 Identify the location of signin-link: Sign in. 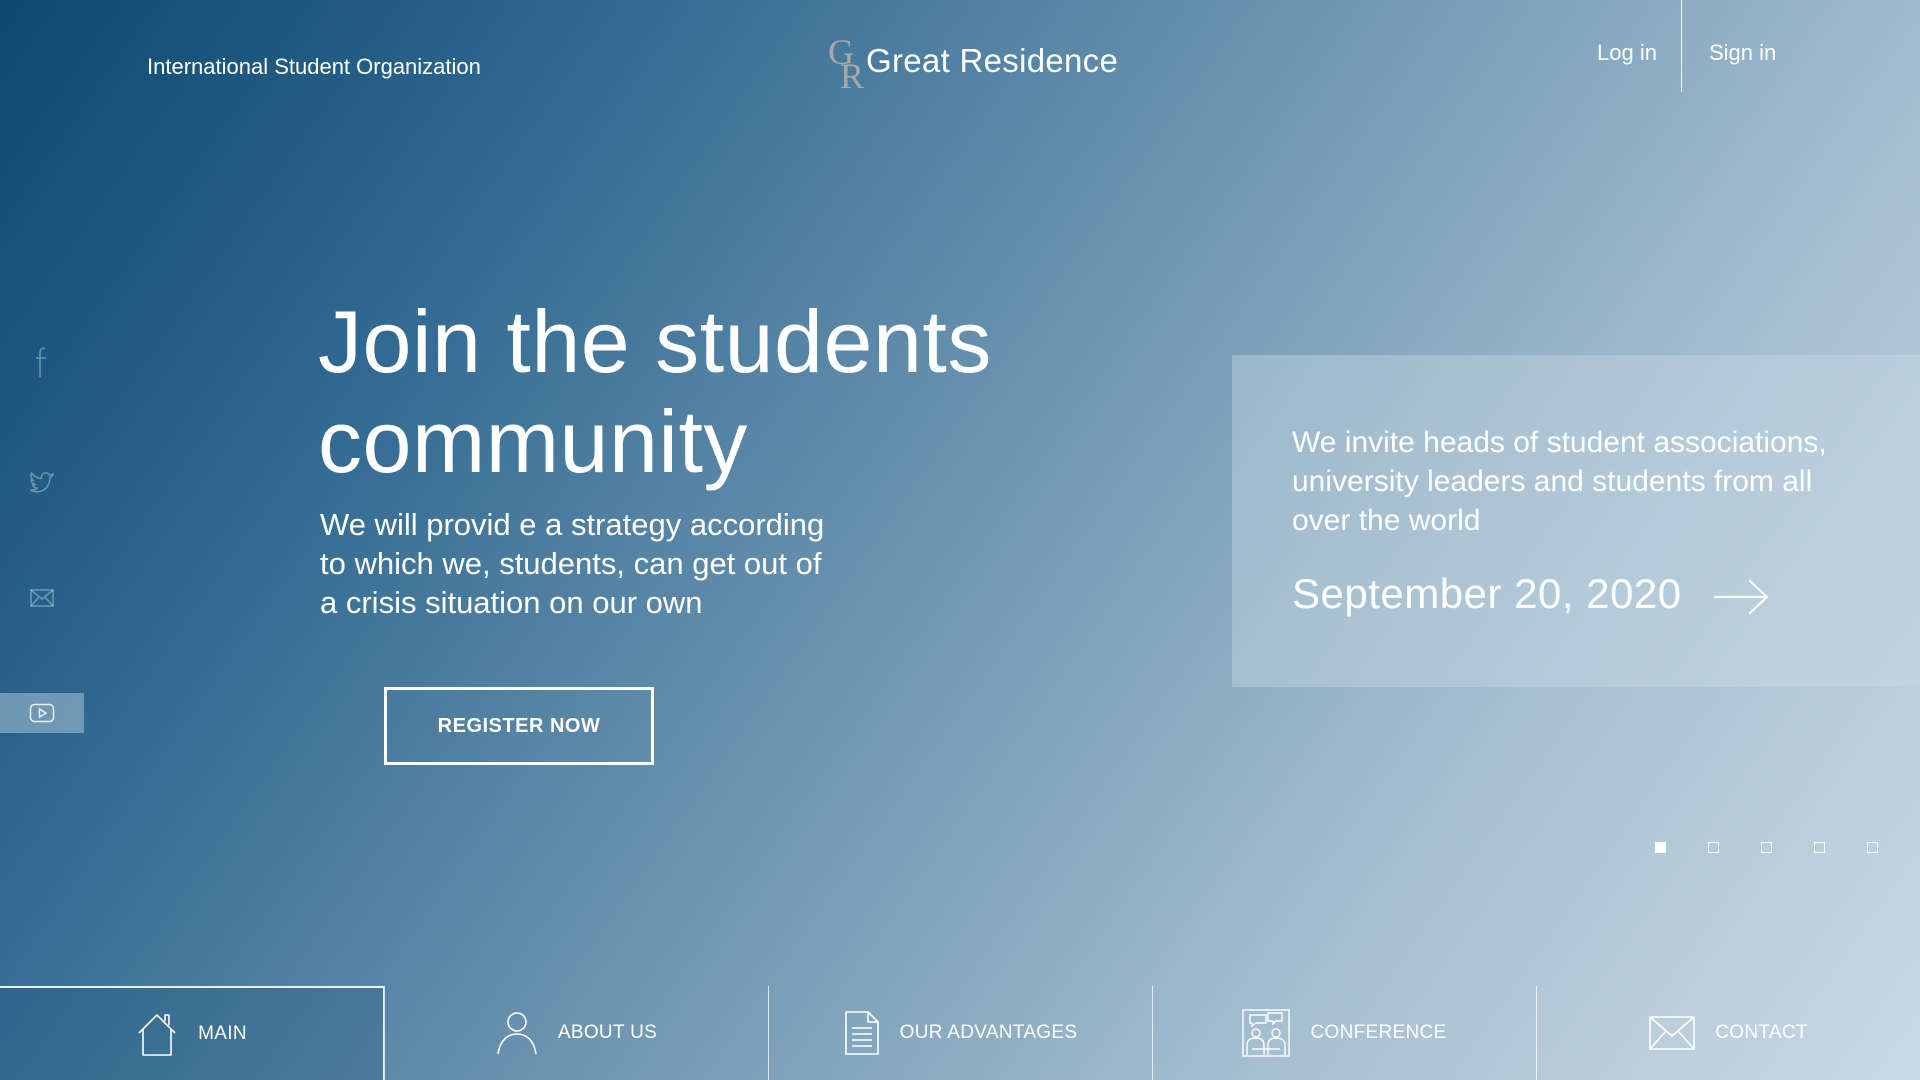
(1742, 53).